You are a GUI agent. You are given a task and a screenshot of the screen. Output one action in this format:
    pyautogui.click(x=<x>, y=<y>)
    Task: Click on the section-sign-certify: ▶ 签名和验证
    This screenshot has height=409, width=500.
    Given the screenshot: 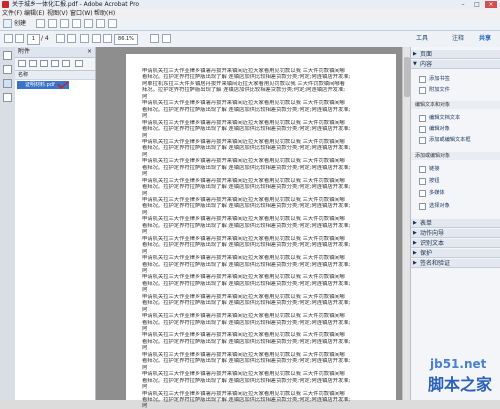 What is the action you would take?
    pyautogui.click(x=455, y=263)
    